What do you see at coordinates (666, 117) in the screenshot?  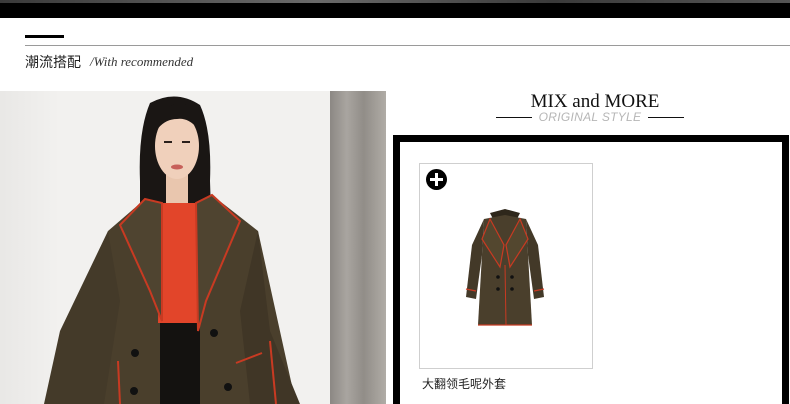 I see `mix-rule-right` at bounding box center [666, 117].